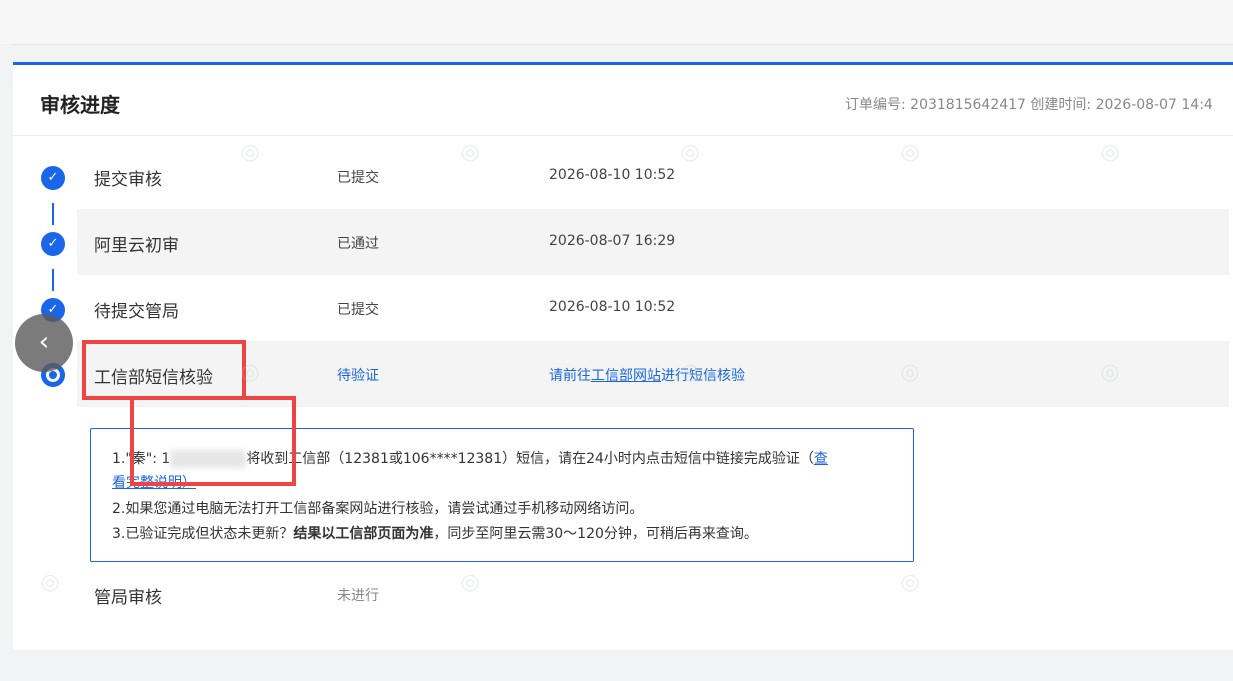 Image resolution: width=1233 pixels, height=681 pixels. Describe the element at coordinates (44, 343) in the screenshot. I see `chevron-left-icon: ‹` at that location.